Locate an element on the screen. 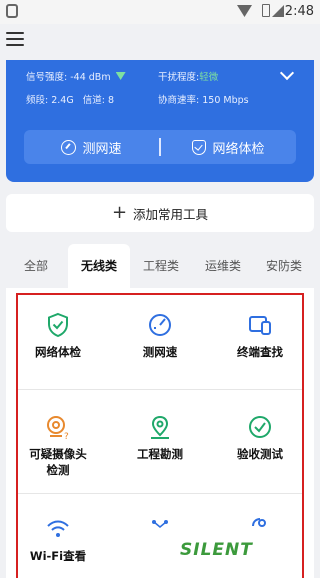 This screenshot has height=578, width=320. category-tabs: 全部 无线类 工程类 运维类 安防类 is located at coordinates (160, 266).